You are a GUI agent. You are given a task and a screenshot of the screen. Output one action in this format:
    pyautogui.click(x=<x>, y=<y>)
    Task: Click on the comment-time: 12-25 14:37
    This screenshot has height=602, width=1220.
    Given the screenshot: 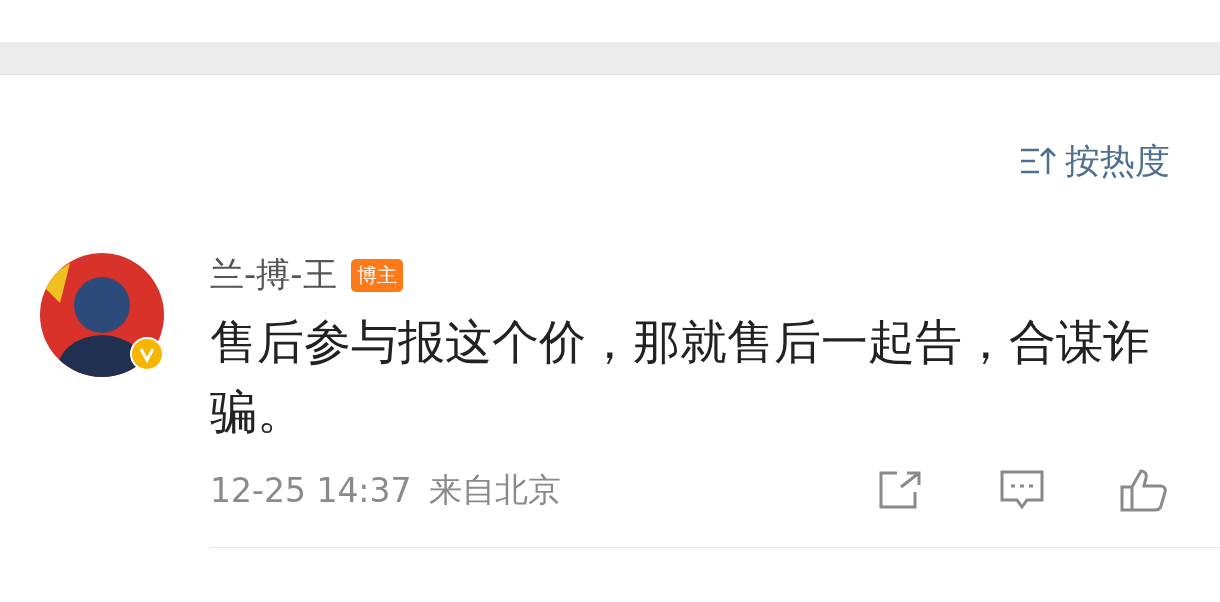 What is the action you would take?
    pyautogui.click(x=311, y=490)
    